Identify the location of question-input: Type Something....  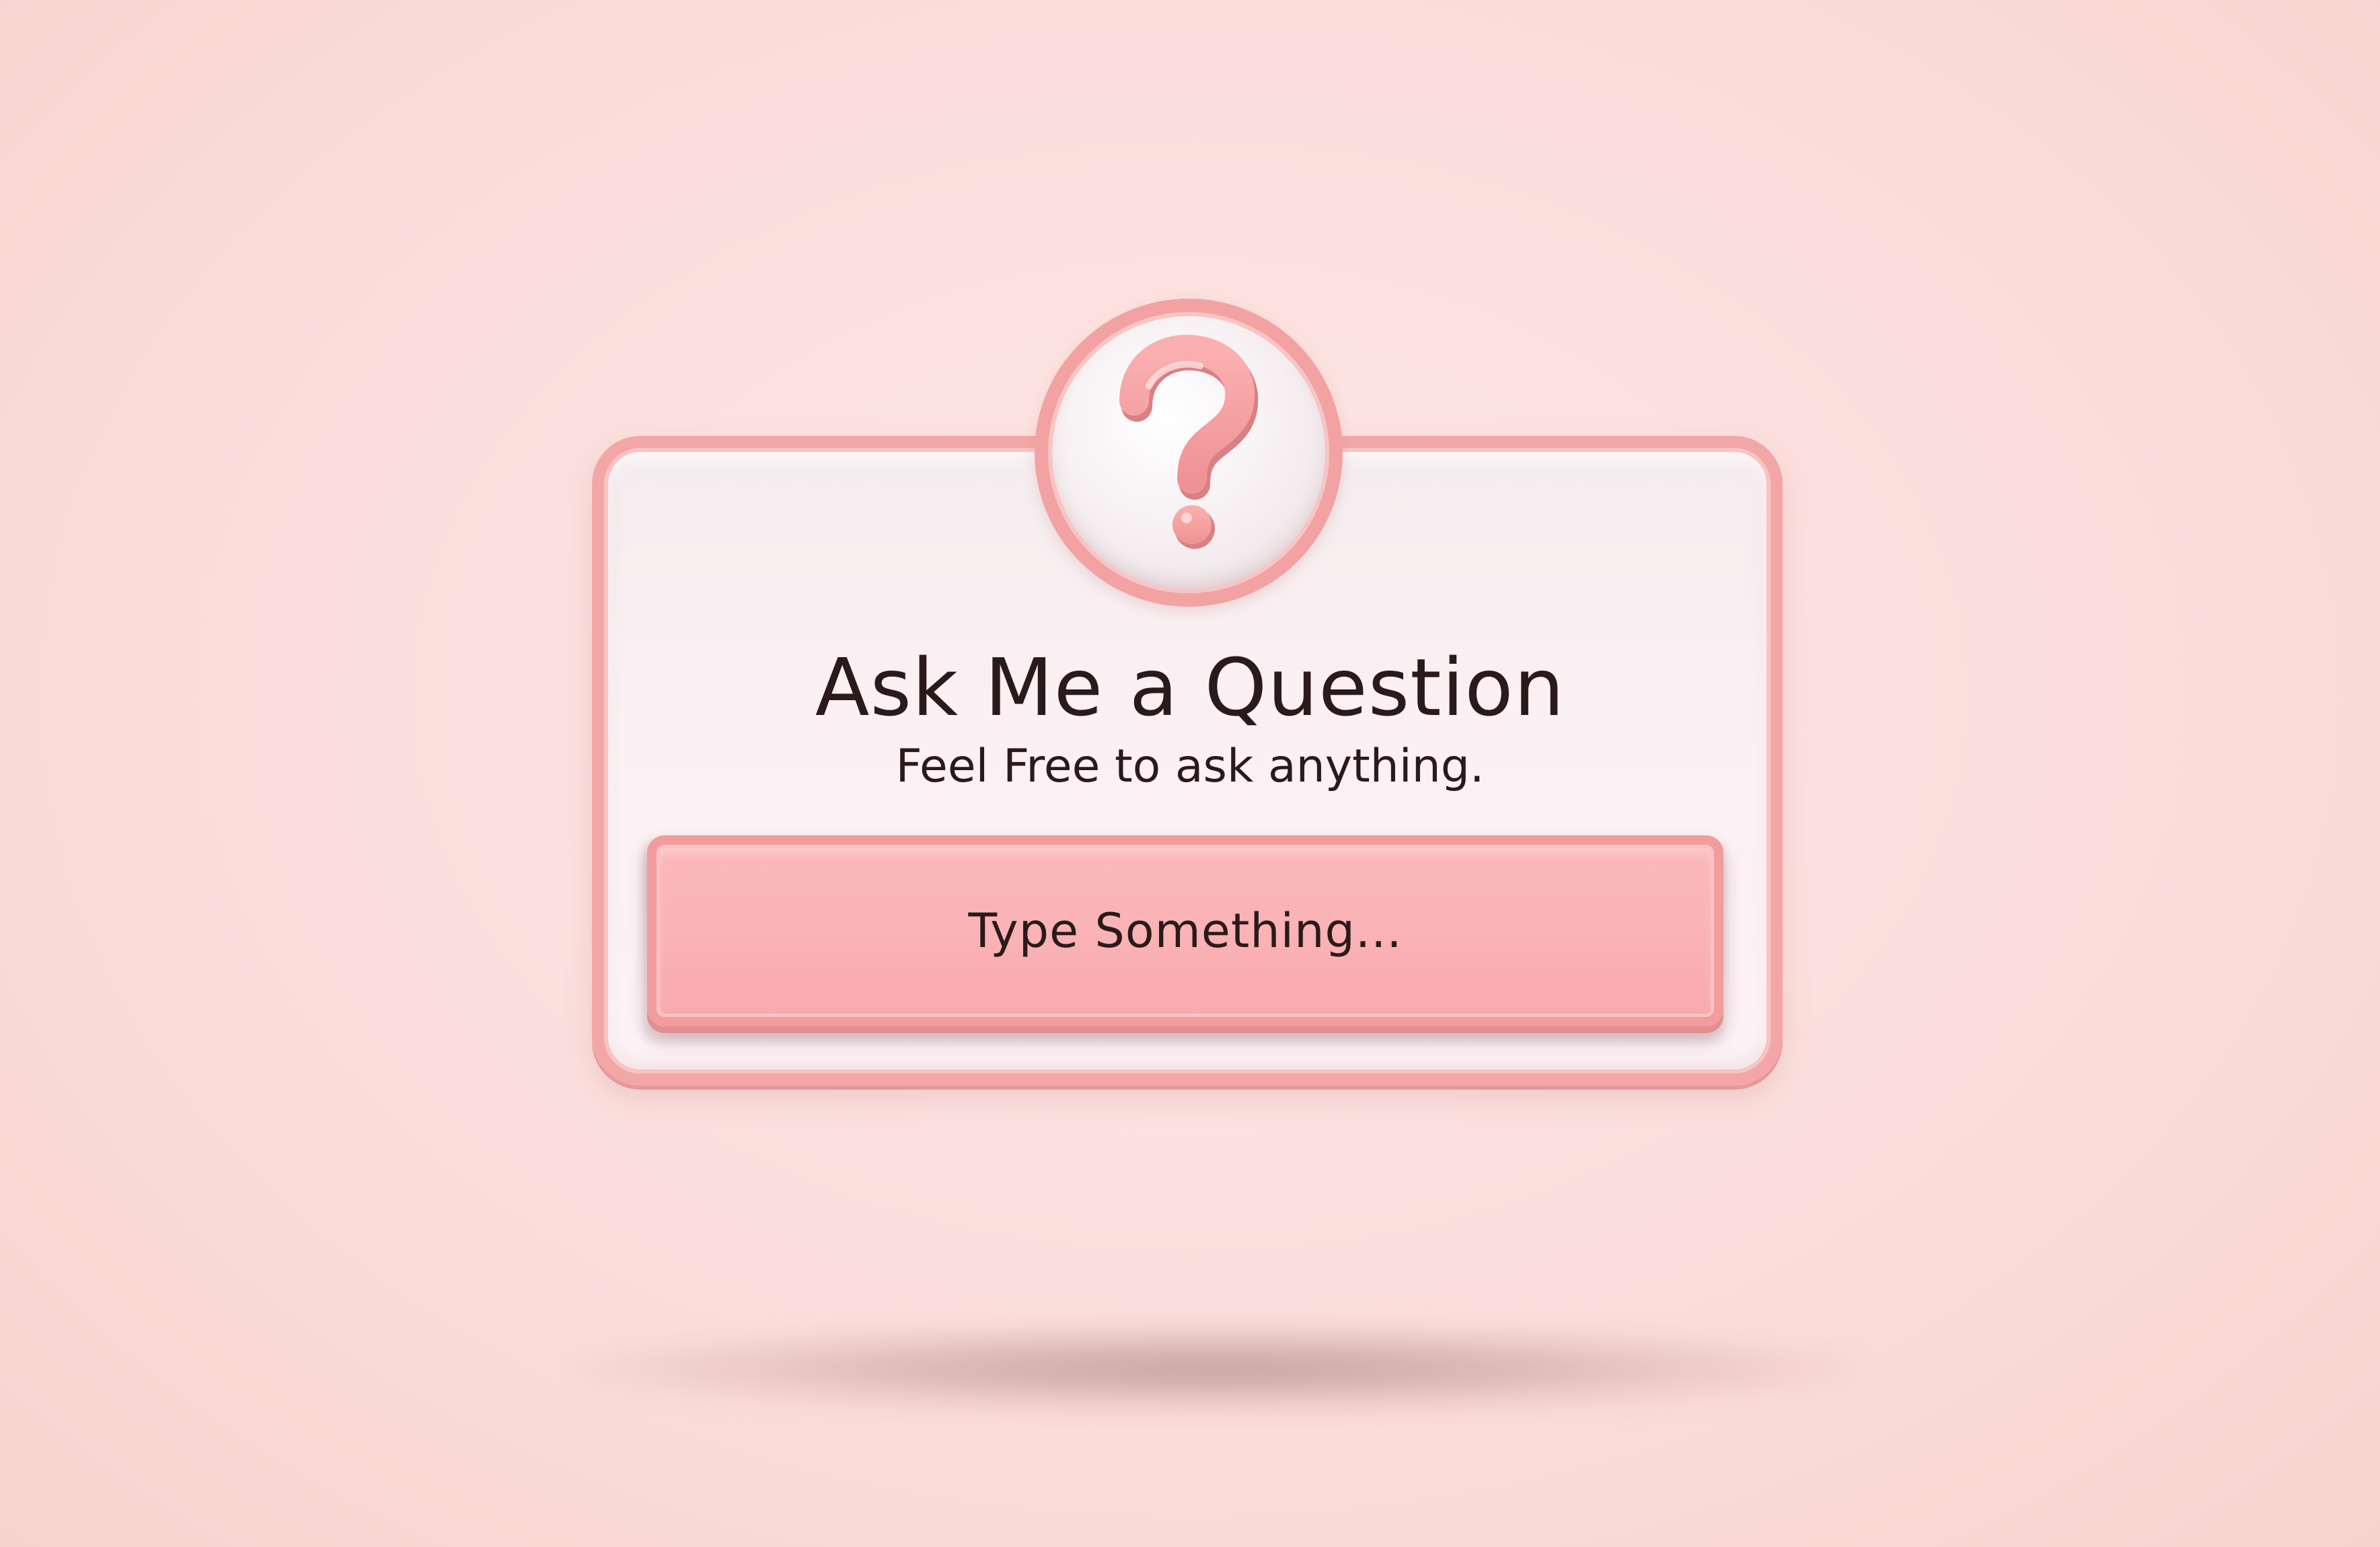
(1185, 930).